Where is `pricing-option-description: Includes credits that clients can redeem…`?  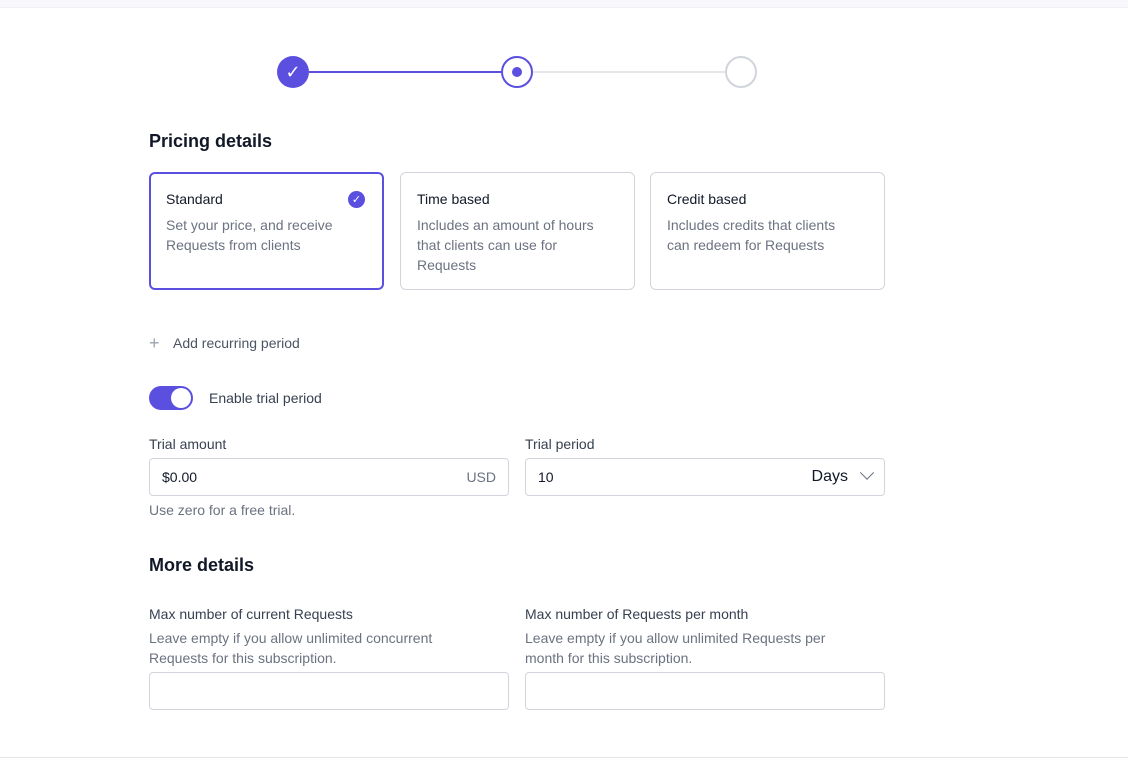
pricing-option-description: Includes credits that clients can redeem… is located at coordinates (751, 235).